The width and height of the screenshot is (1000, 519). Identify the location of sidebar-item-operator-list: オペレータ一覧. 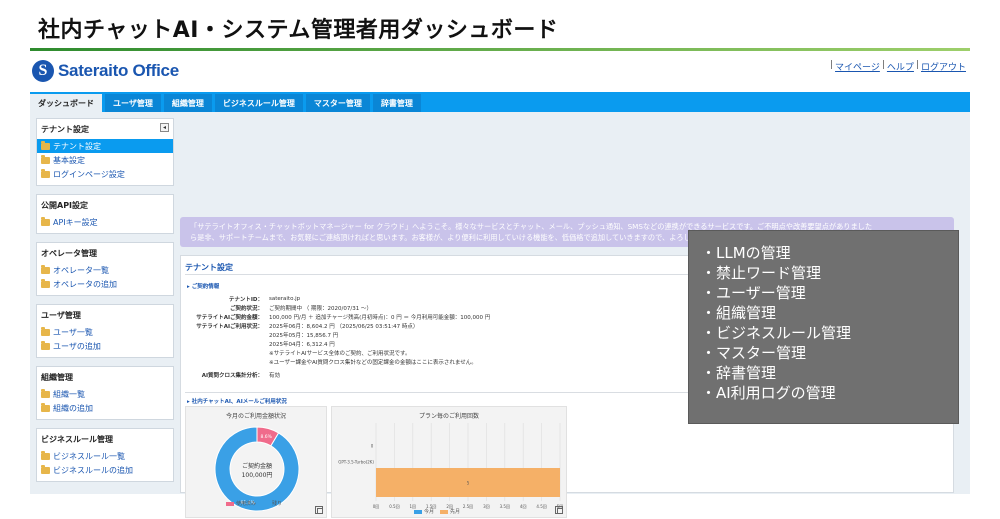
(105, 270).